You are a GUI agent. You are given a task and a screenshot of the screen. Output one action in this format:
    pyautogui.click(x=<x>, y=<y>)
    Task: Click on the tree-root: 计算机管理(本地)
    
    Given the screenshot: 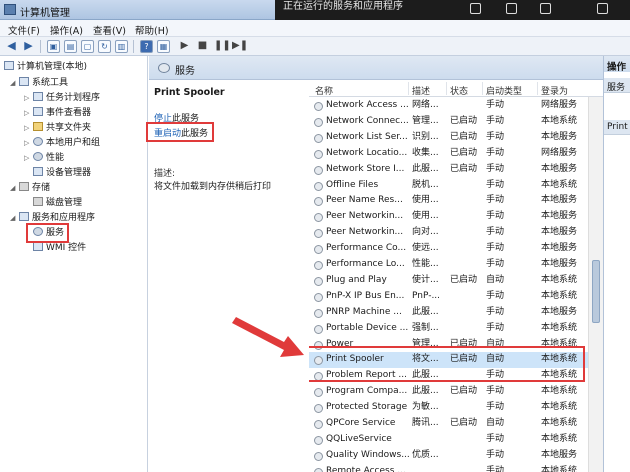 What is the action you would take?
    pyautogui.click(x=45, y=67)
    